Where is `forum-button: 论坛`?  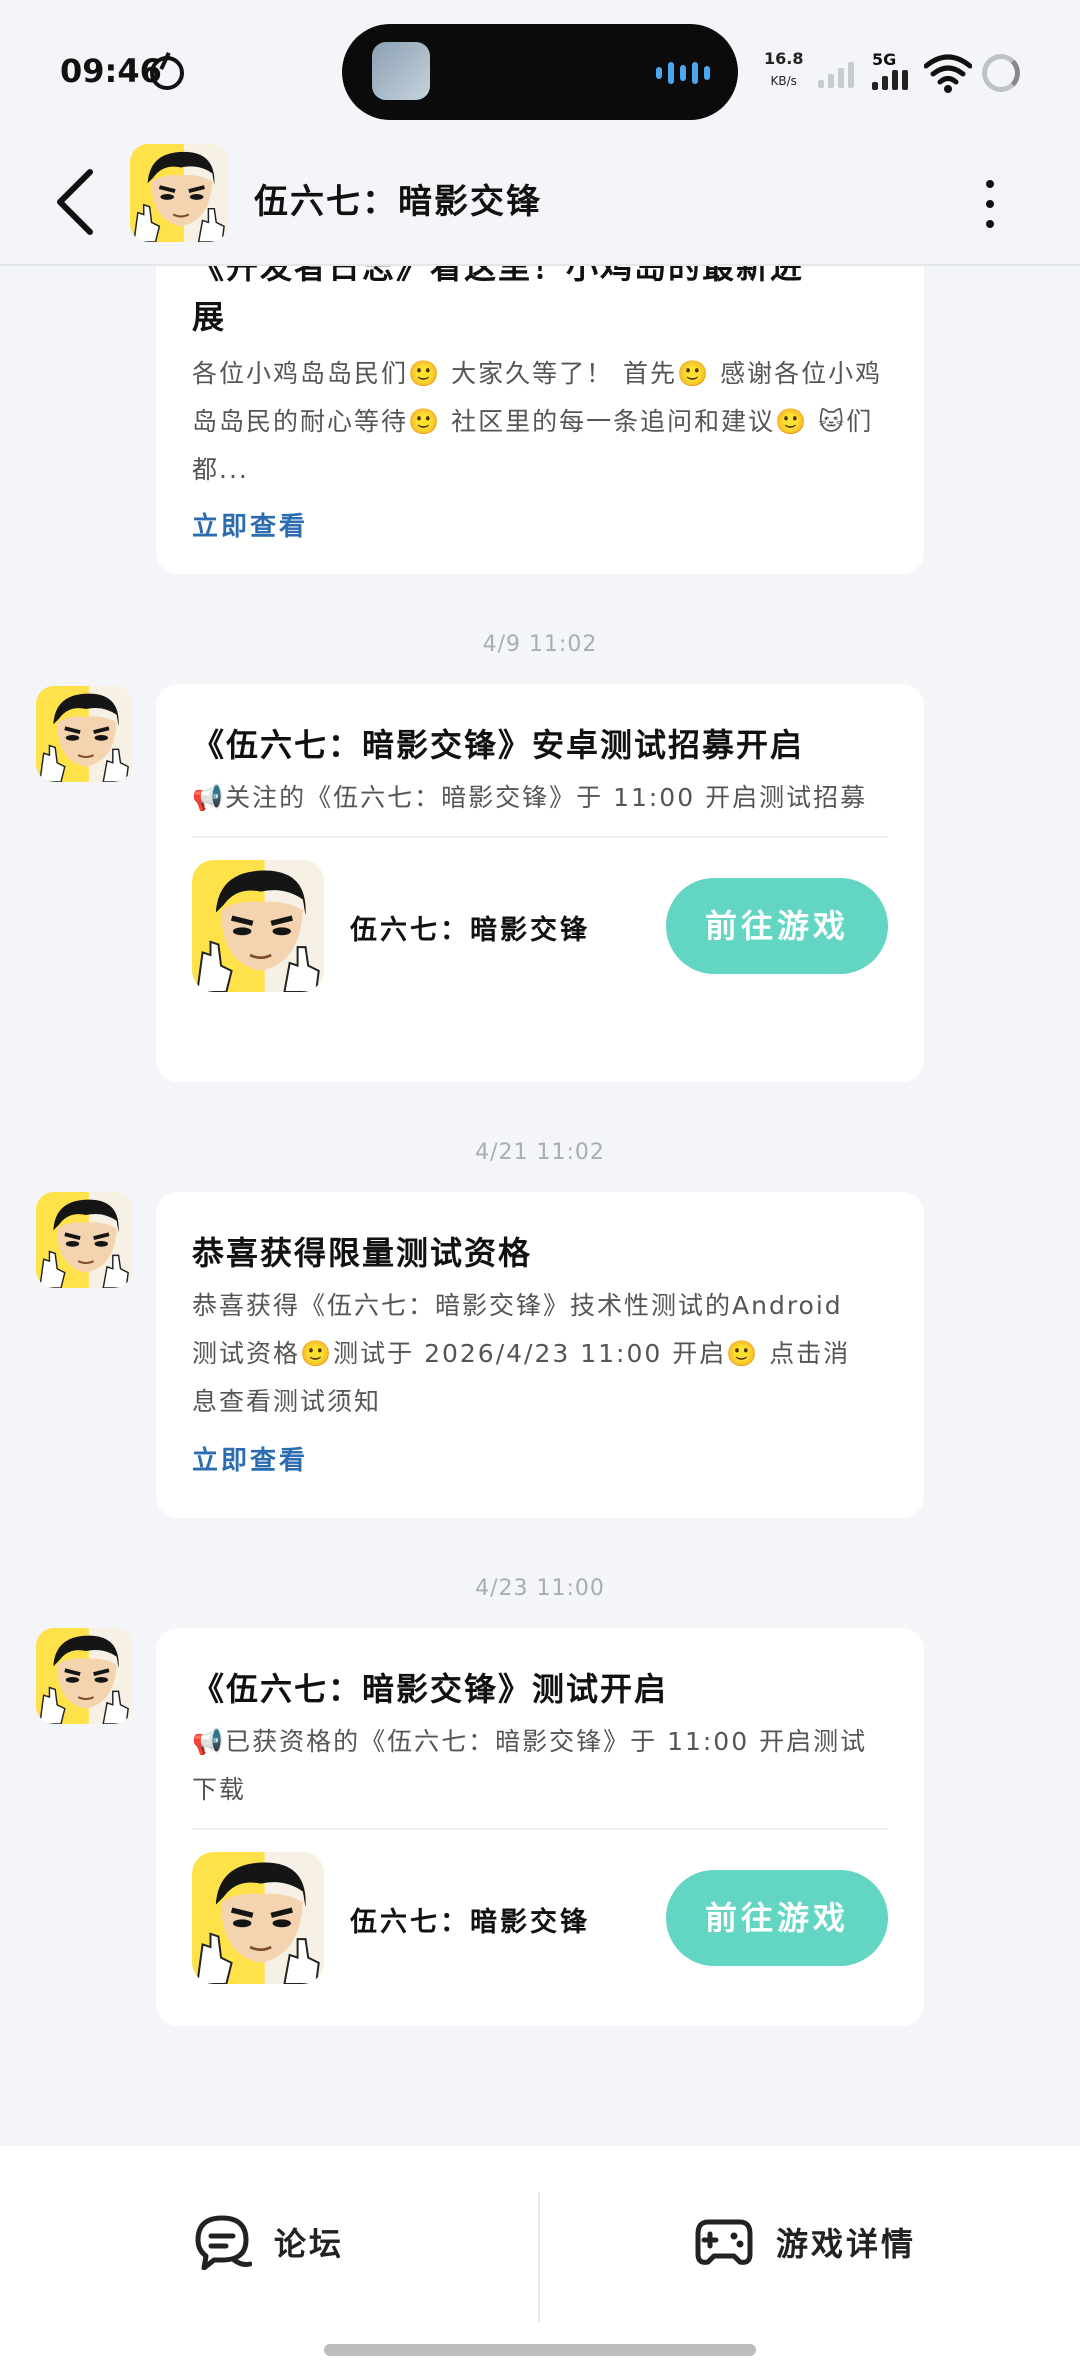 forum-button: 论坛 is located at coordinates (269, 2242).